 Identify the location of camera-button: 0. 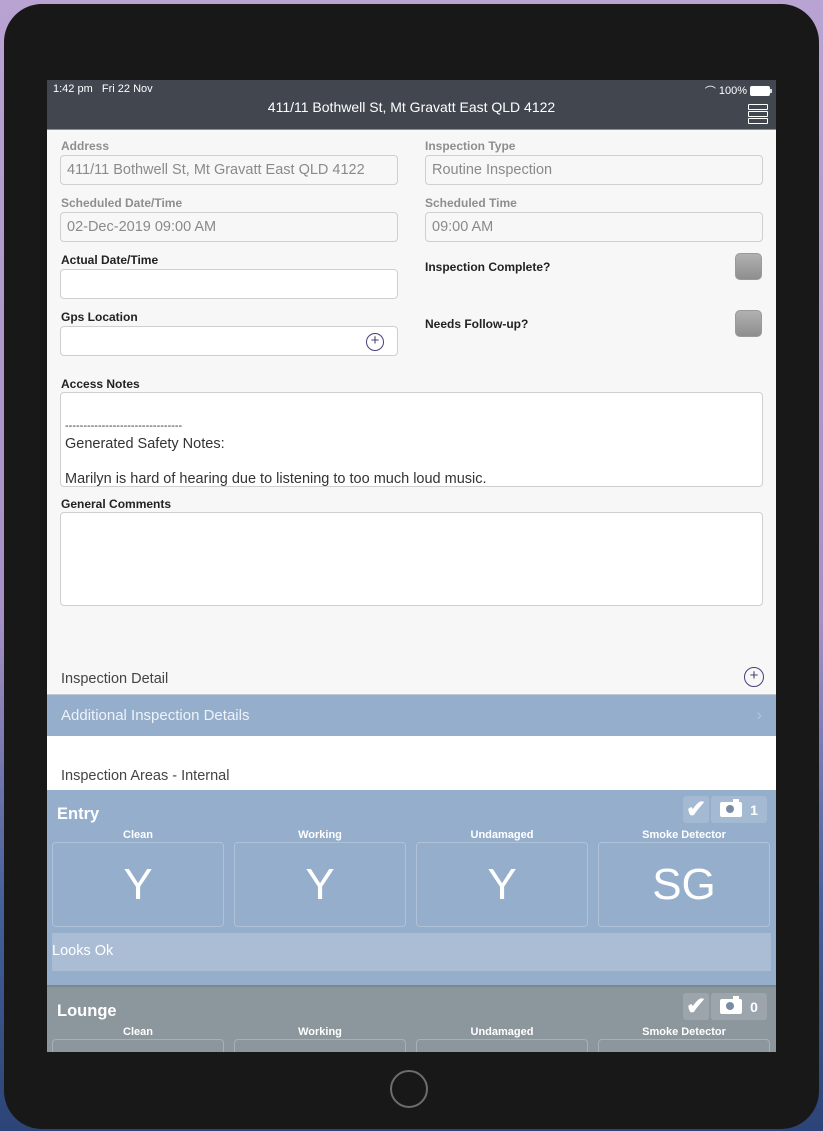
(739, 1006).